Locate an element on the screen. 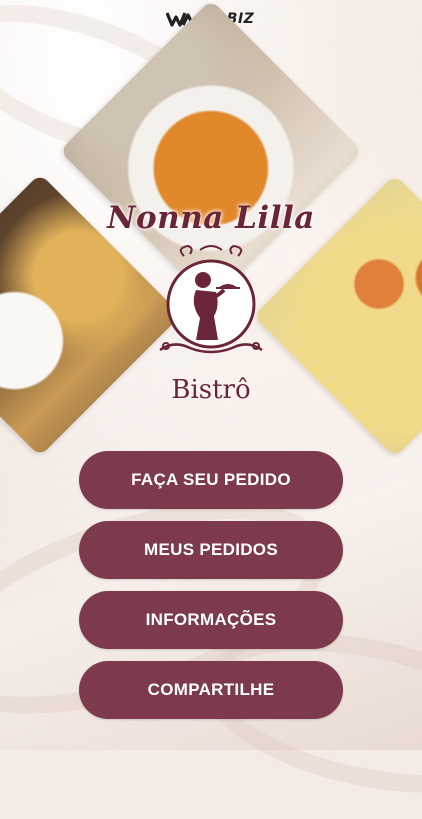 The image size is (422, 819). logo-title: Nonna Lilla is located at coordinates (211, 218).